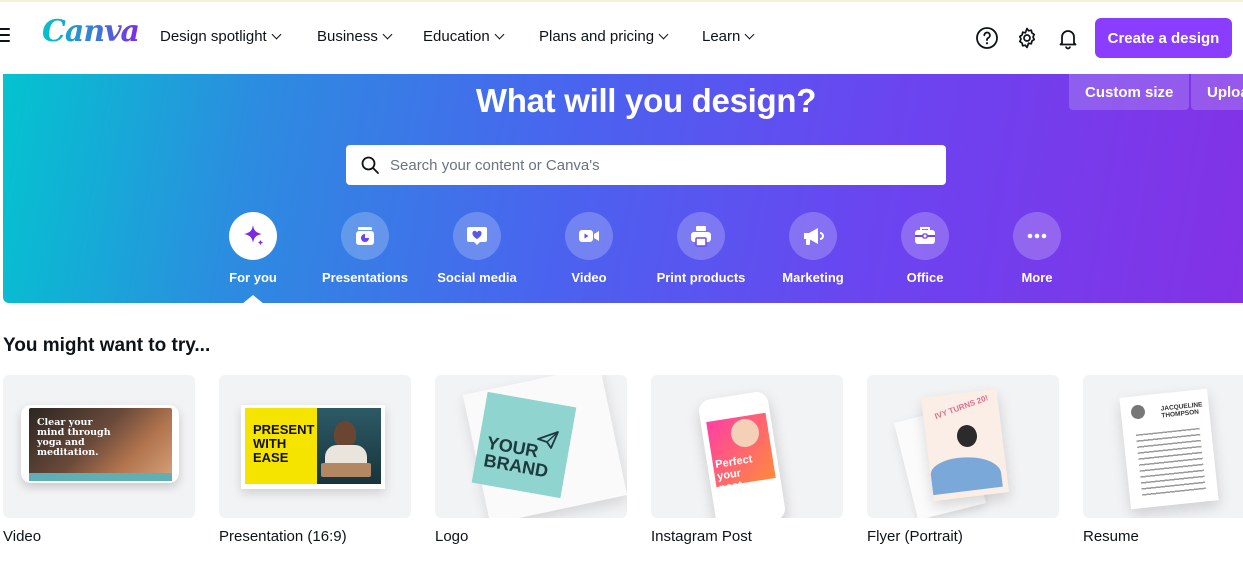 The width and height of the screenshot is (1243, 562). What do you see at coordinates (813, 277) in the screenshot?
I see `category-label: Marketing` at bounding box center [813, 277].